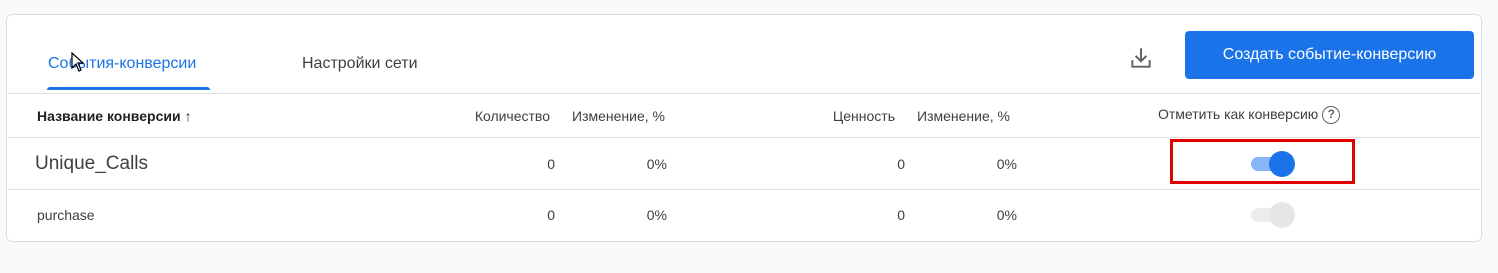 This screenshot has width=1498, height=273. What do you see at coordinates (618, 116) in the screenshot?
I see `column-header-count-change: Изменение, %` at bounding box center [618, 116].